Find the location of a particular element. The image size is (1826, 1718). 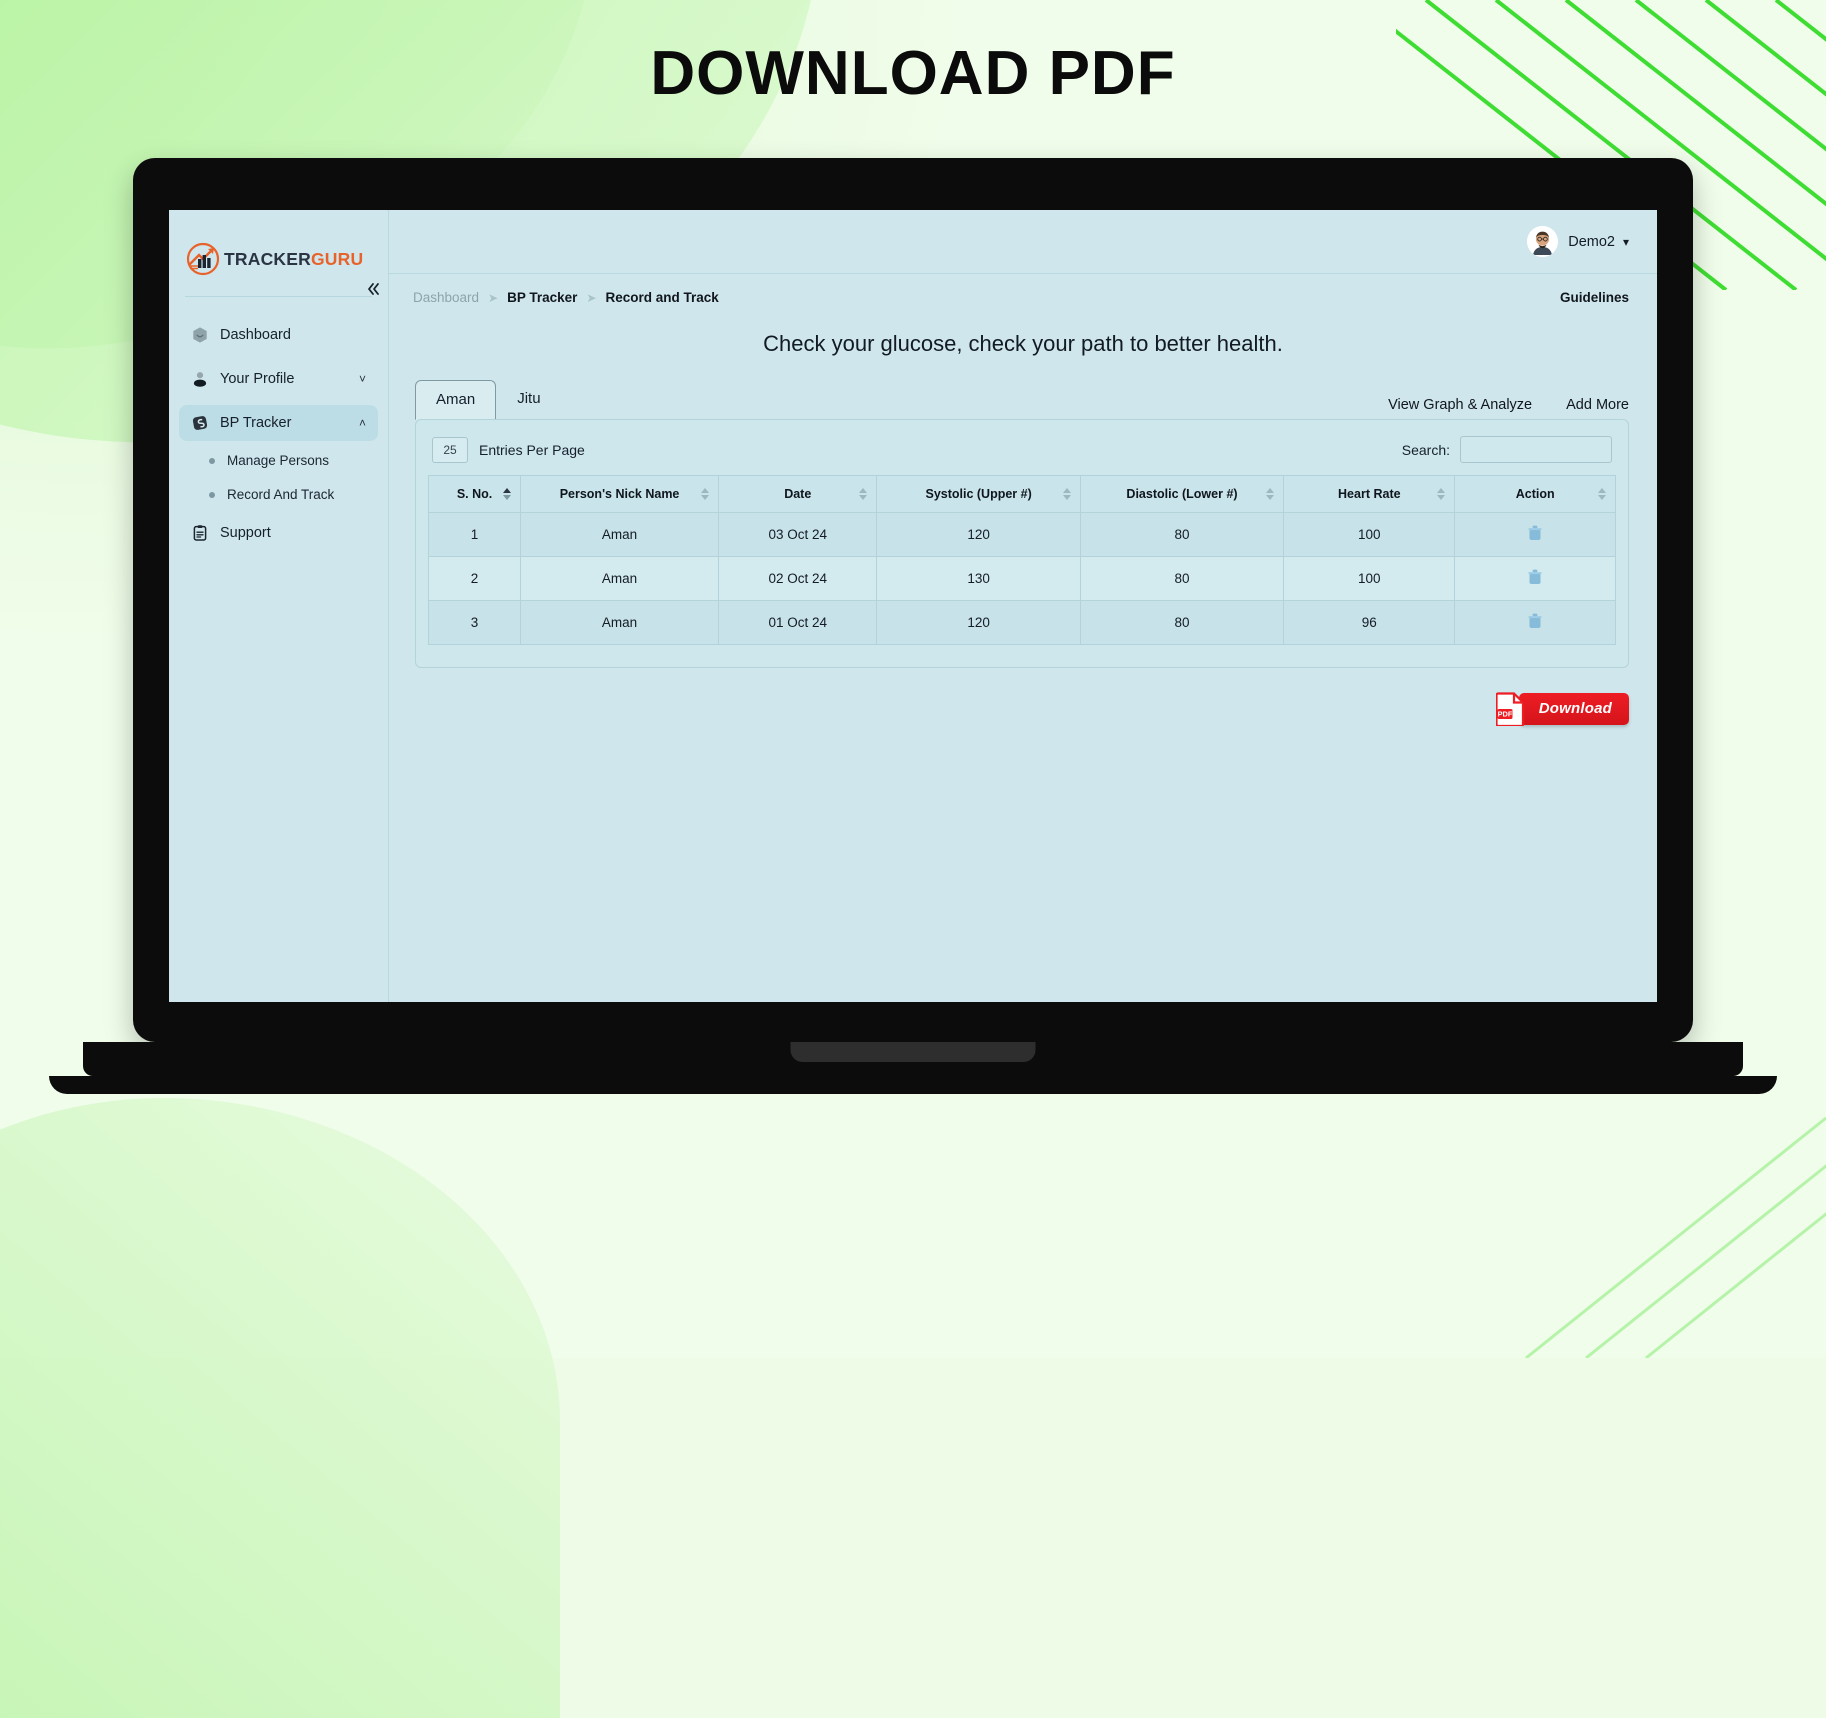

search-label: Search: is located at coordinates (1425, 449).